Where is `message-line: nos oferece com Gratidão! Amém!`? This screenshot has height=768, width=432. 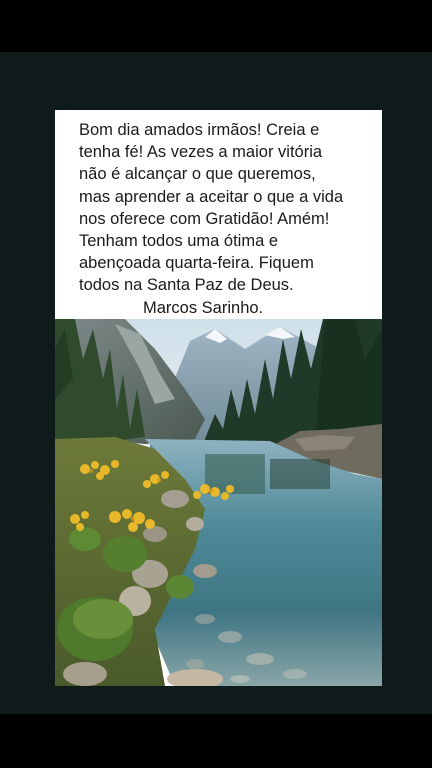
message-line: nos oferece com Gratidão! Amém! is located at coordinates (204, 218).